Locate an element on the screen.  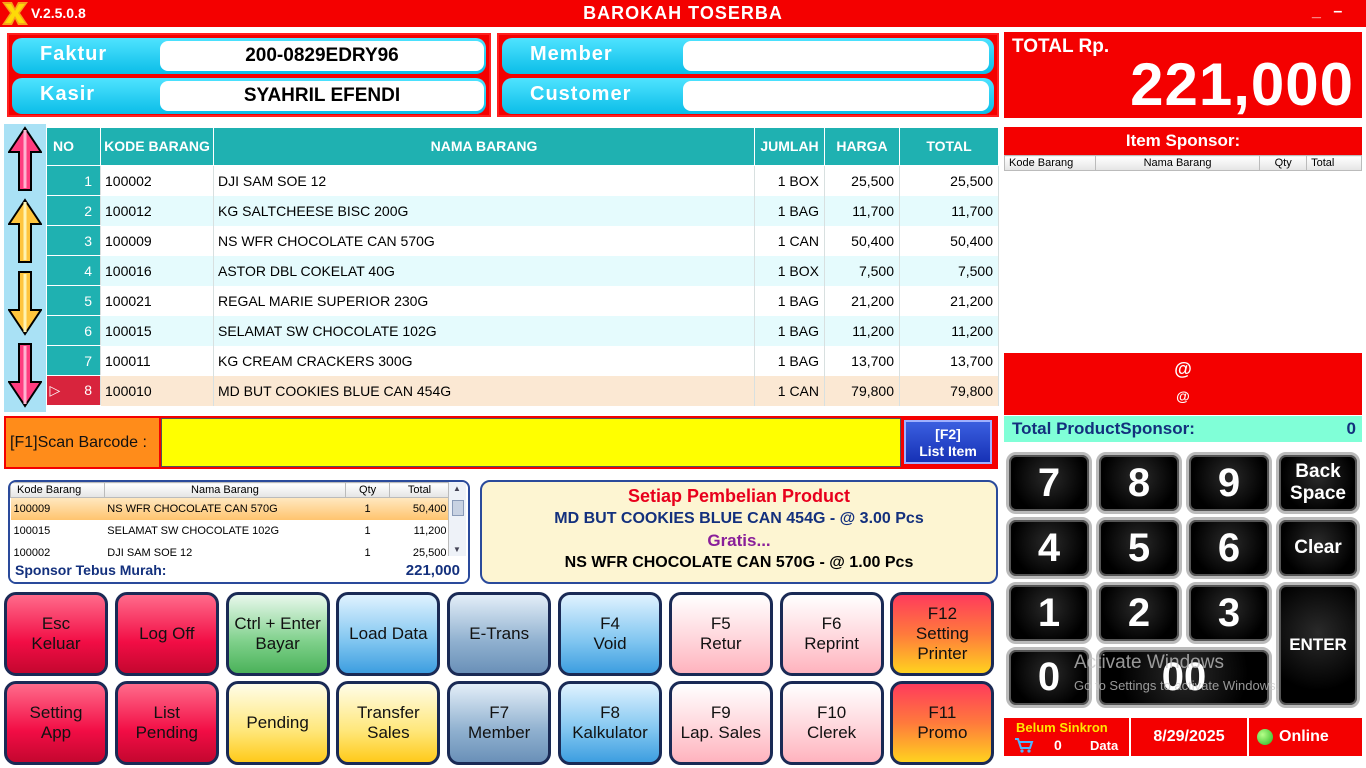
col-jumlah: JUMLAH is located at coordinates (789, 146).